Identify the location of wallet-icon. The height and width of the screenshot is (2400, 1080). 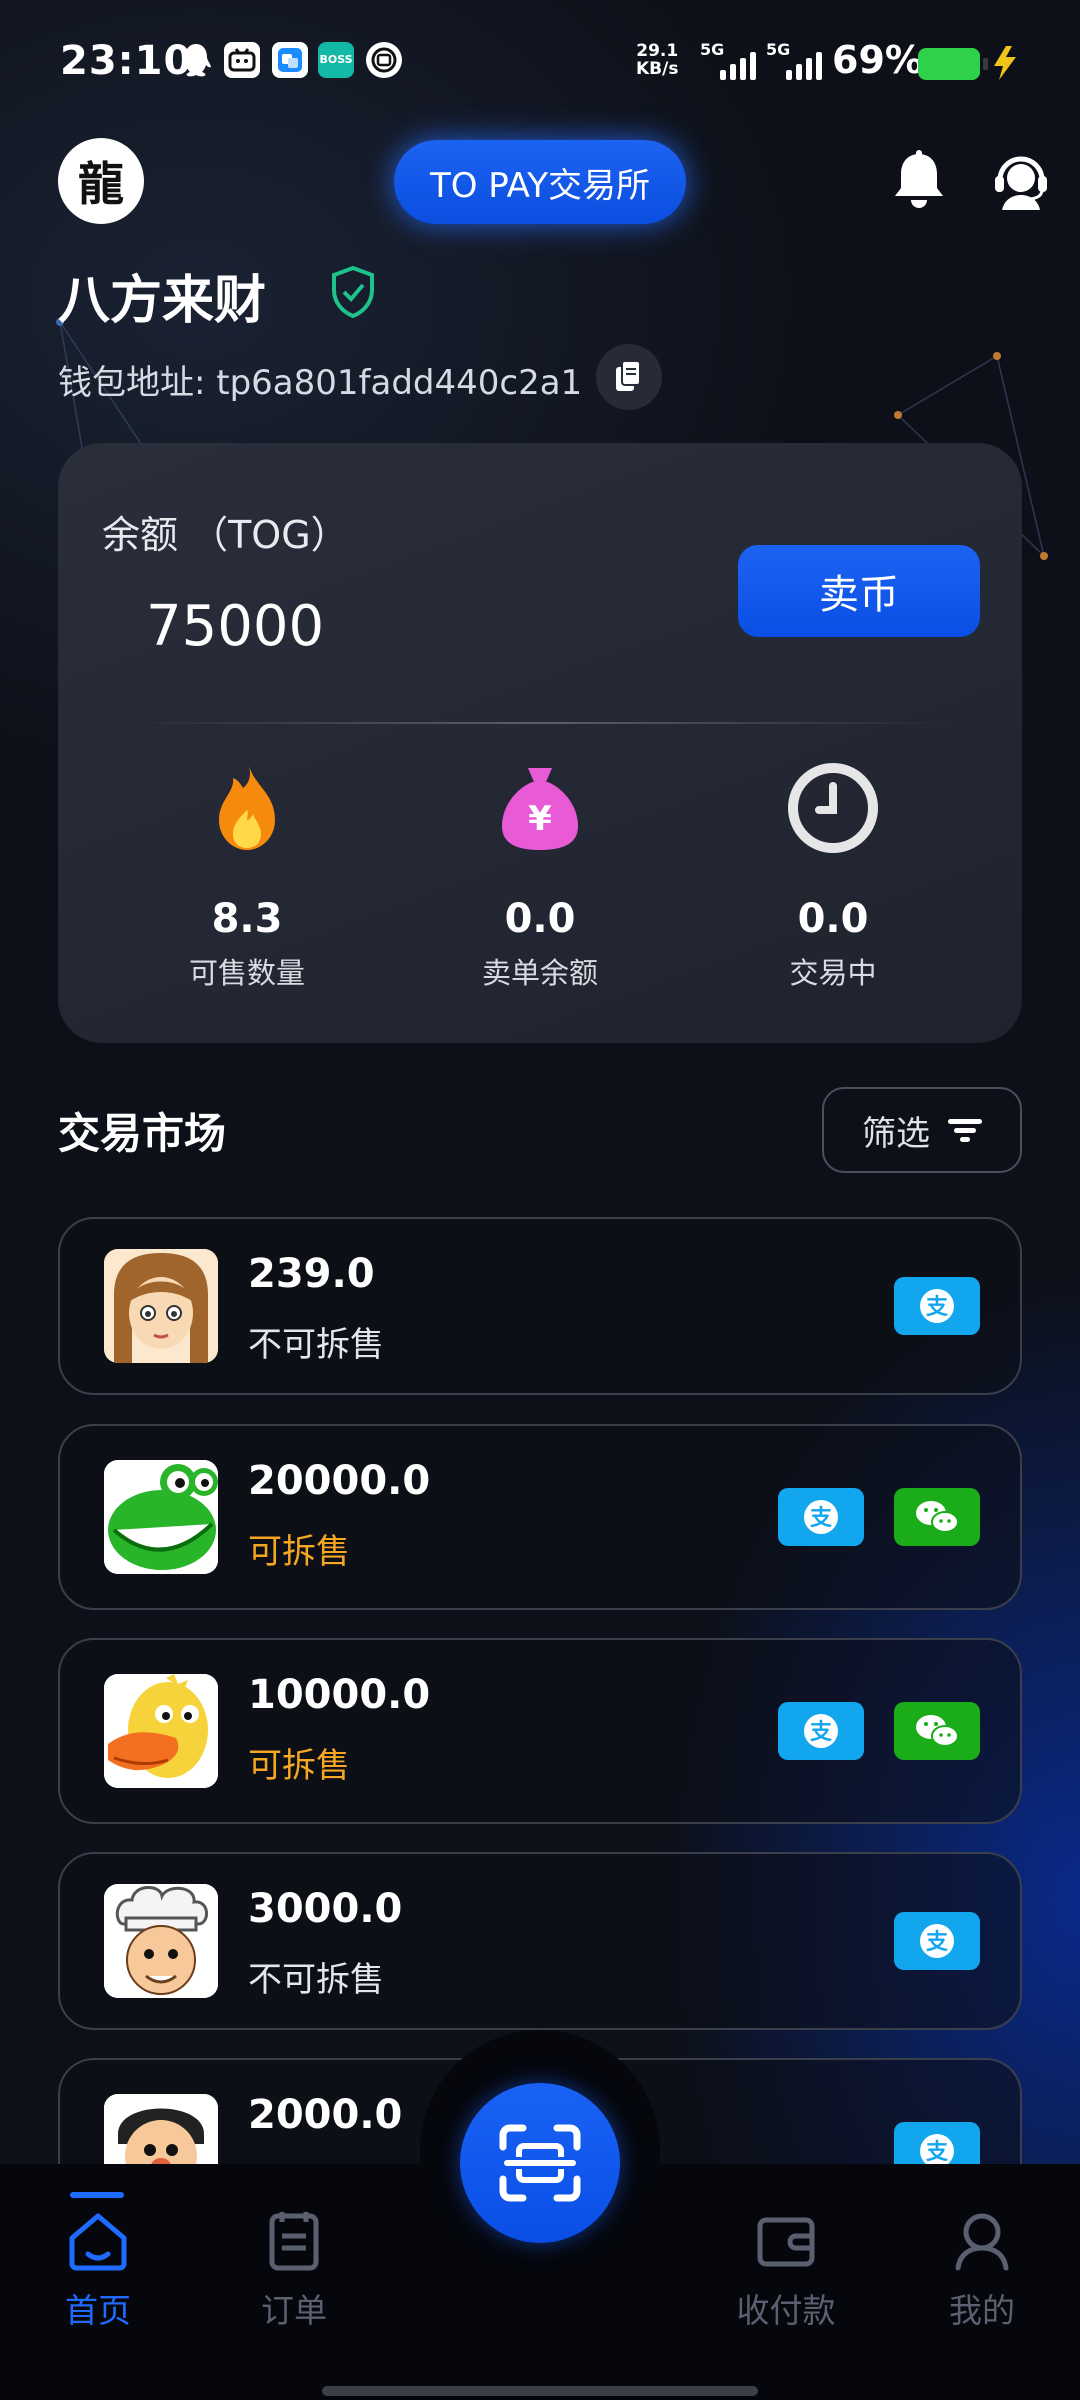
(786, 2242).